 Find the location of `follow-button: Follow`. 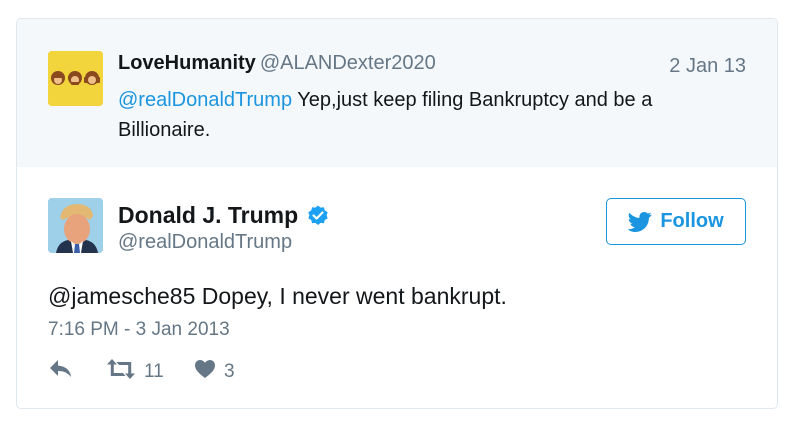

follow-button: Follow is located at coordinates (676, 221).